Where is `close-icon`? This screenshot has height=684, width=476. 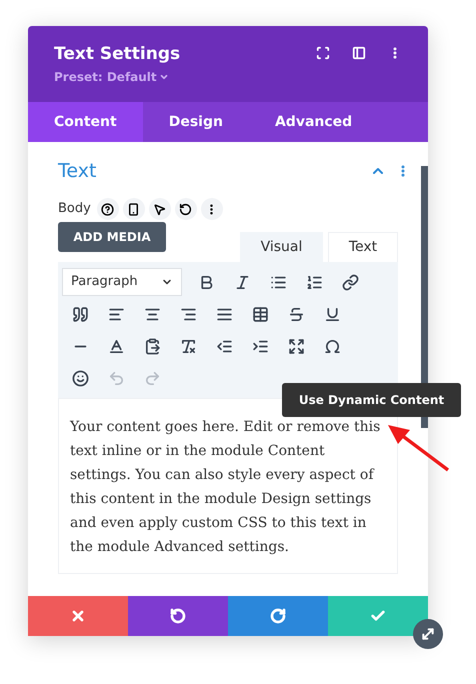
close-icon is located at coordinates (78, 616).